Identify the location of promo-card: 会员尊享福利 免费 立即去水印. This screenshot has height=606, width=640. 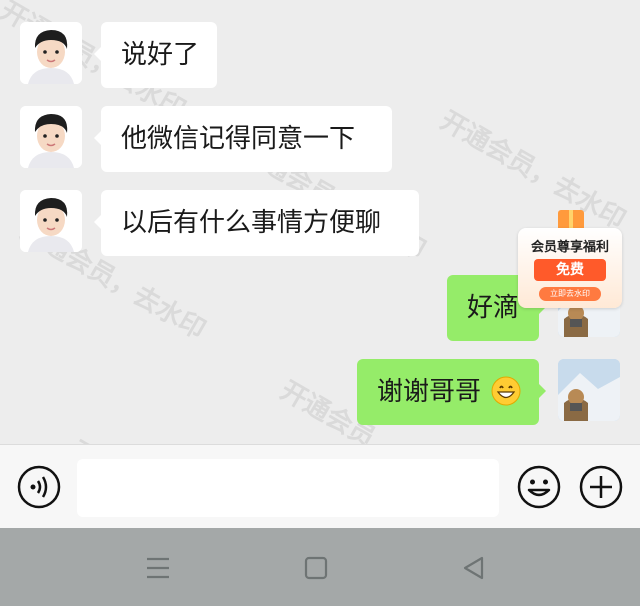
(570, 268).